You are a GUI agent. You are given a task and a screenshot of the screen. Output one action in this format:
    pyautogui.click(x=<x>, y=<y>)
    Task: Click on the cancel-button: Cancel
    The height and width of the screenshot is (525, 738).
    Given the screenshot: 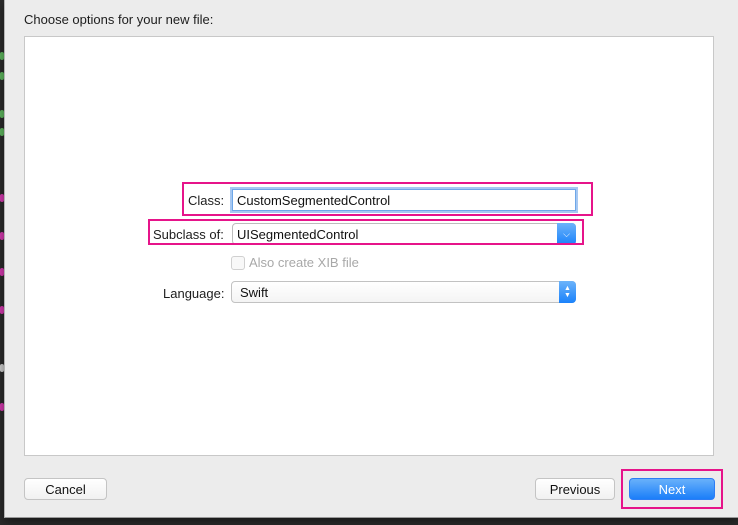 What is the action you would take?
    pyautogui.click(x=65, y=489)
    